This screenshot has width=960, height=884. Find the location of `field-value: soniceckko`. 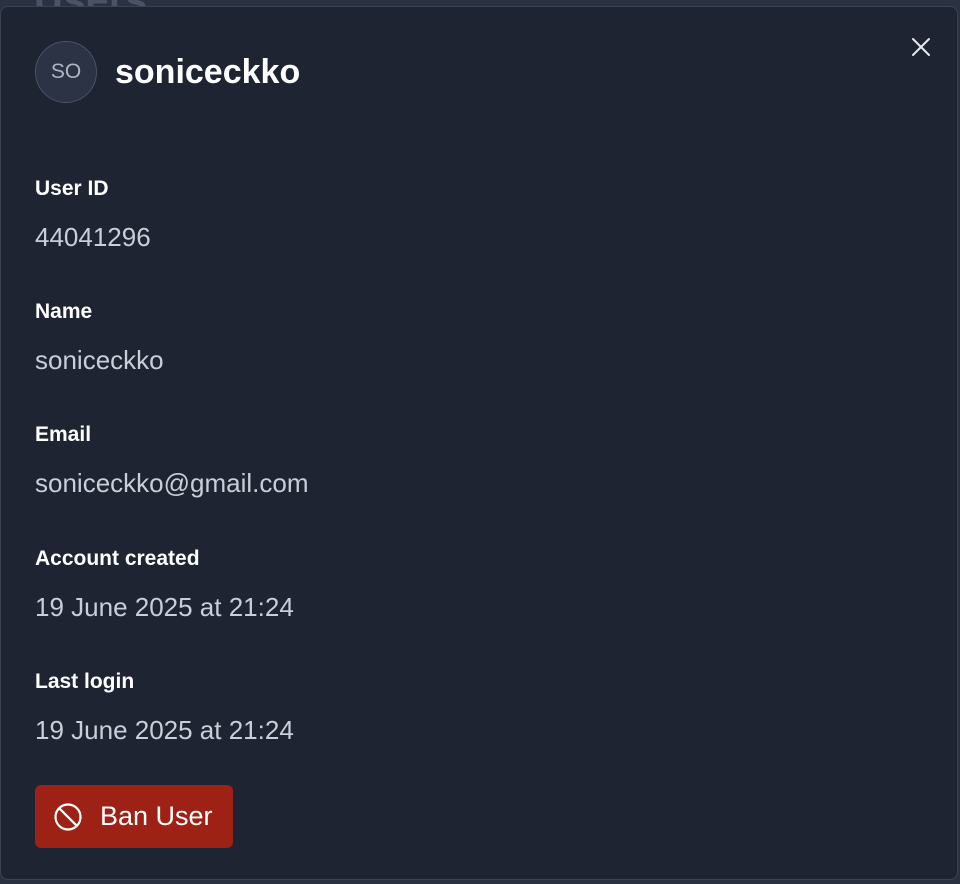

field-value: soniceckko is located at coordinates (99, 360).